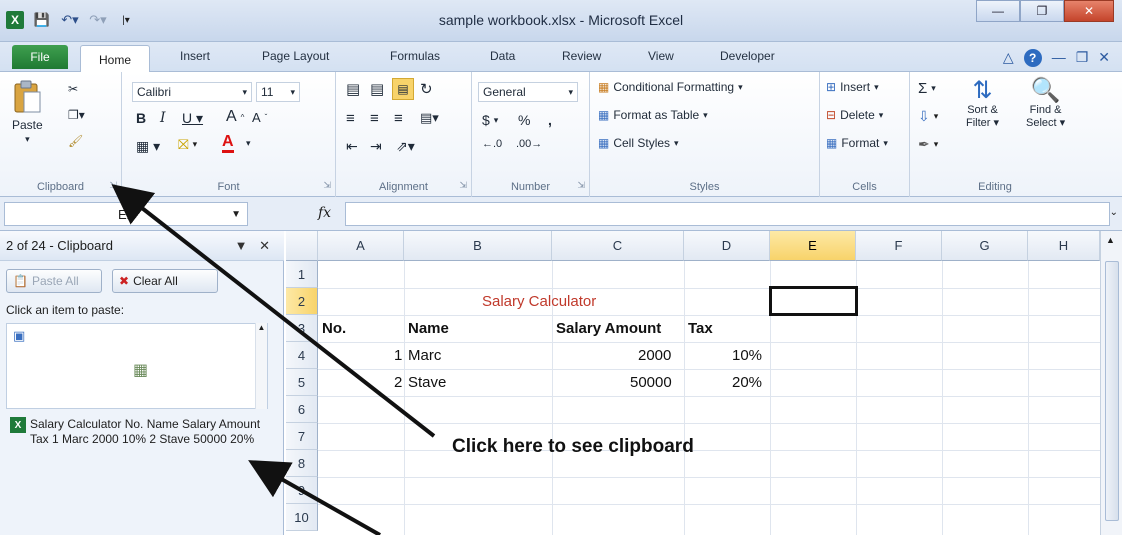  What do you see at coordinates (502, 56) in the screenshot?
I see `tab-data: Data` at bounding box center [502, 56].